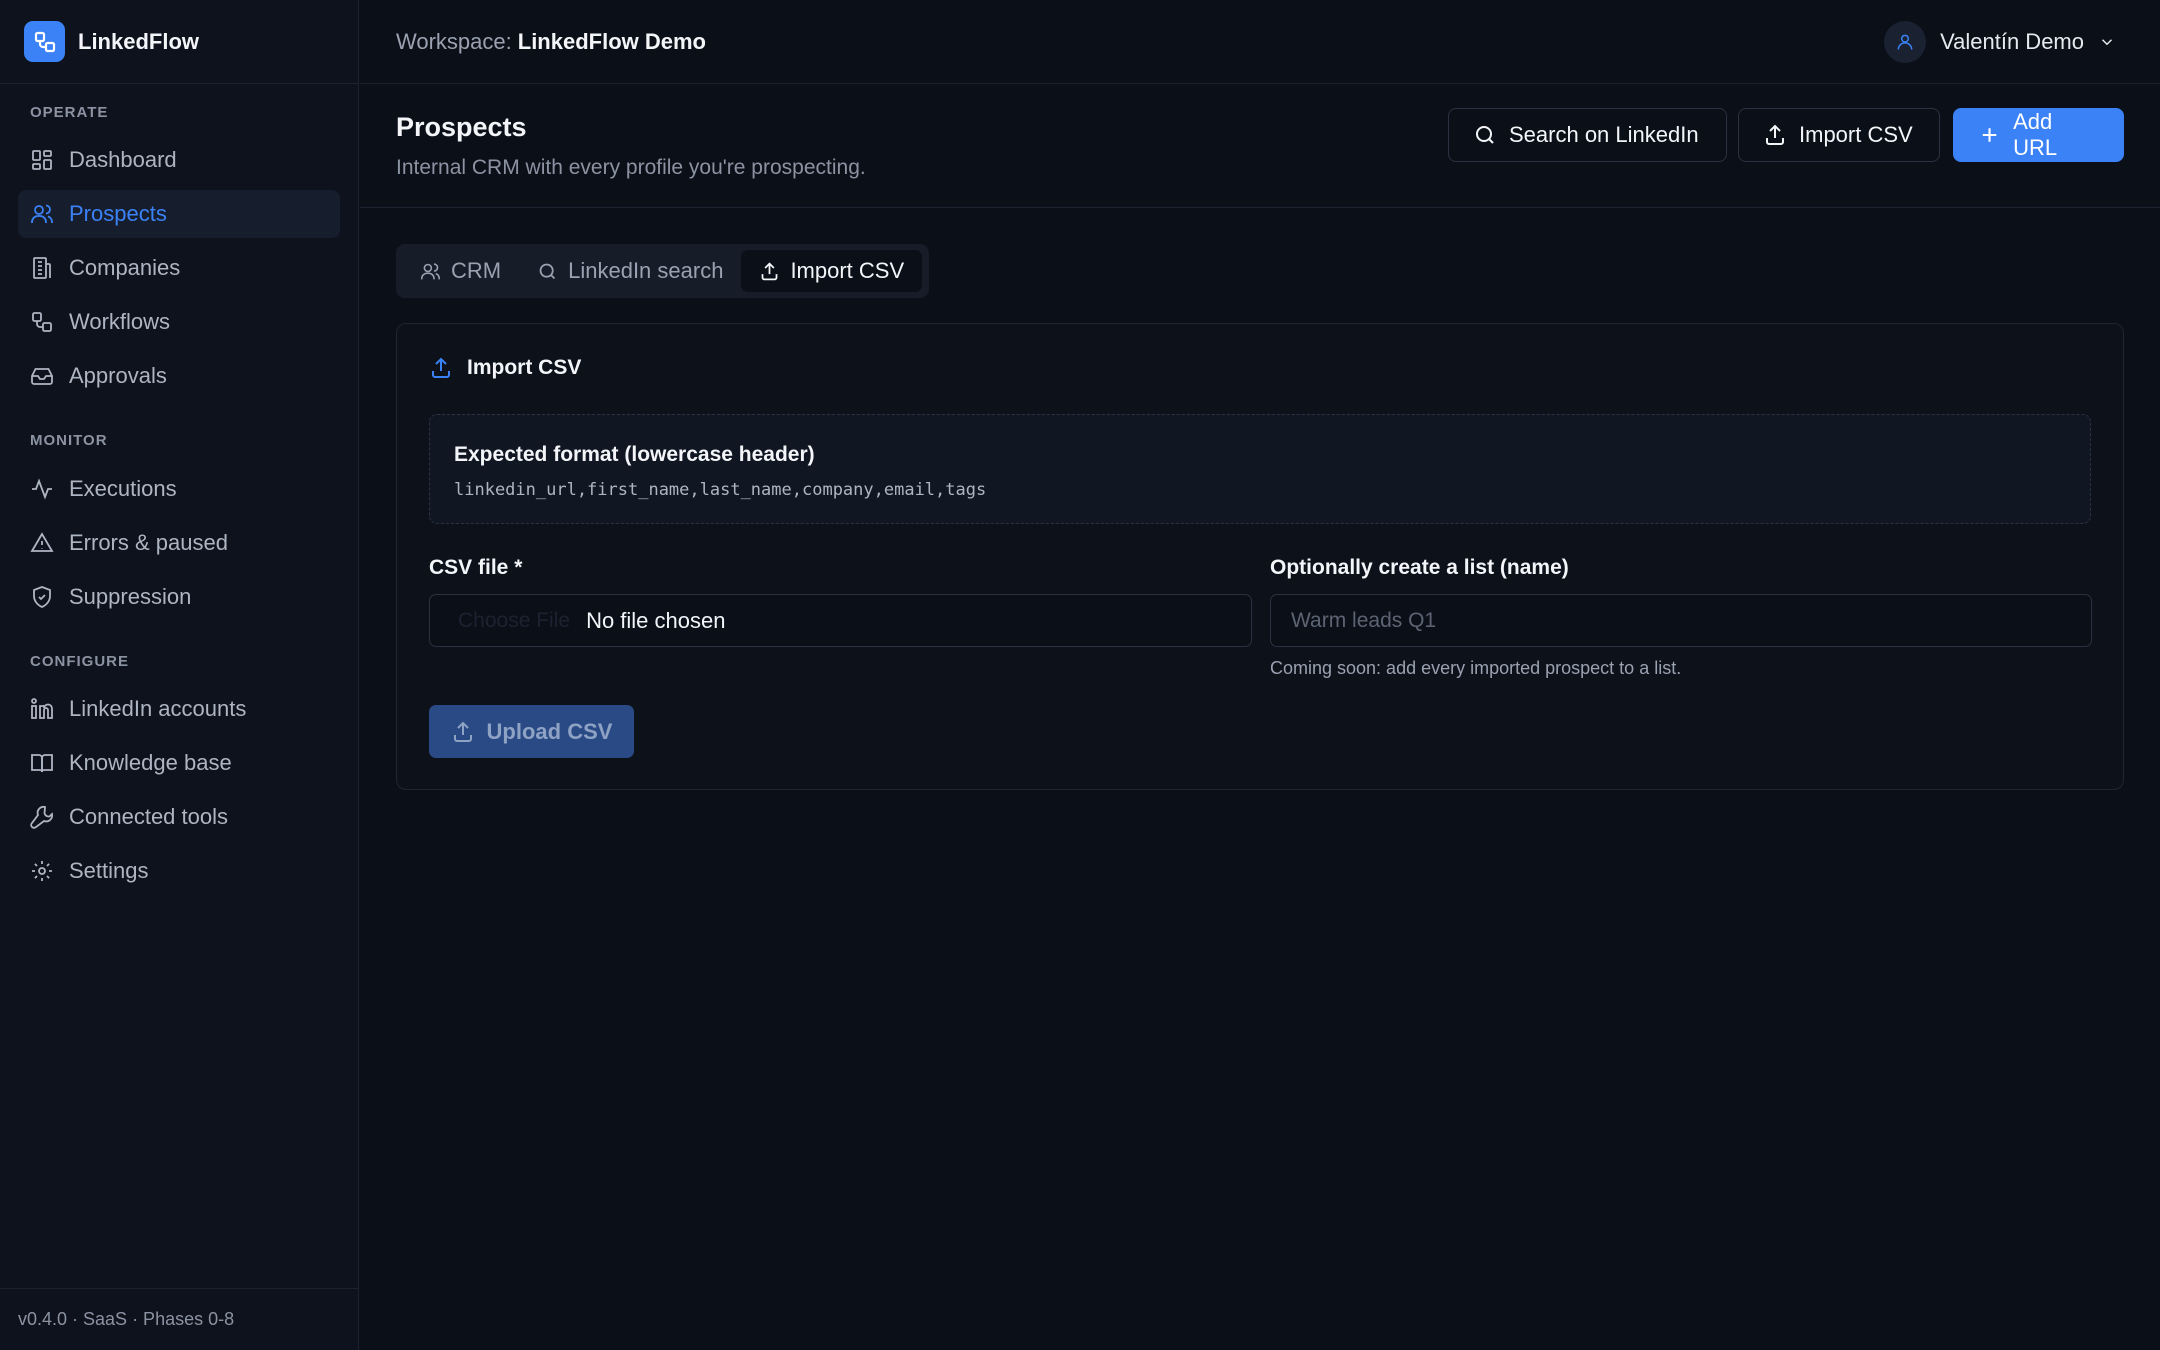 This screenshot has width=2160, height=1350. Describe the element at coordinates (656, 620) in the screenshot. I see `no-file-text: No file chosen` at that location.